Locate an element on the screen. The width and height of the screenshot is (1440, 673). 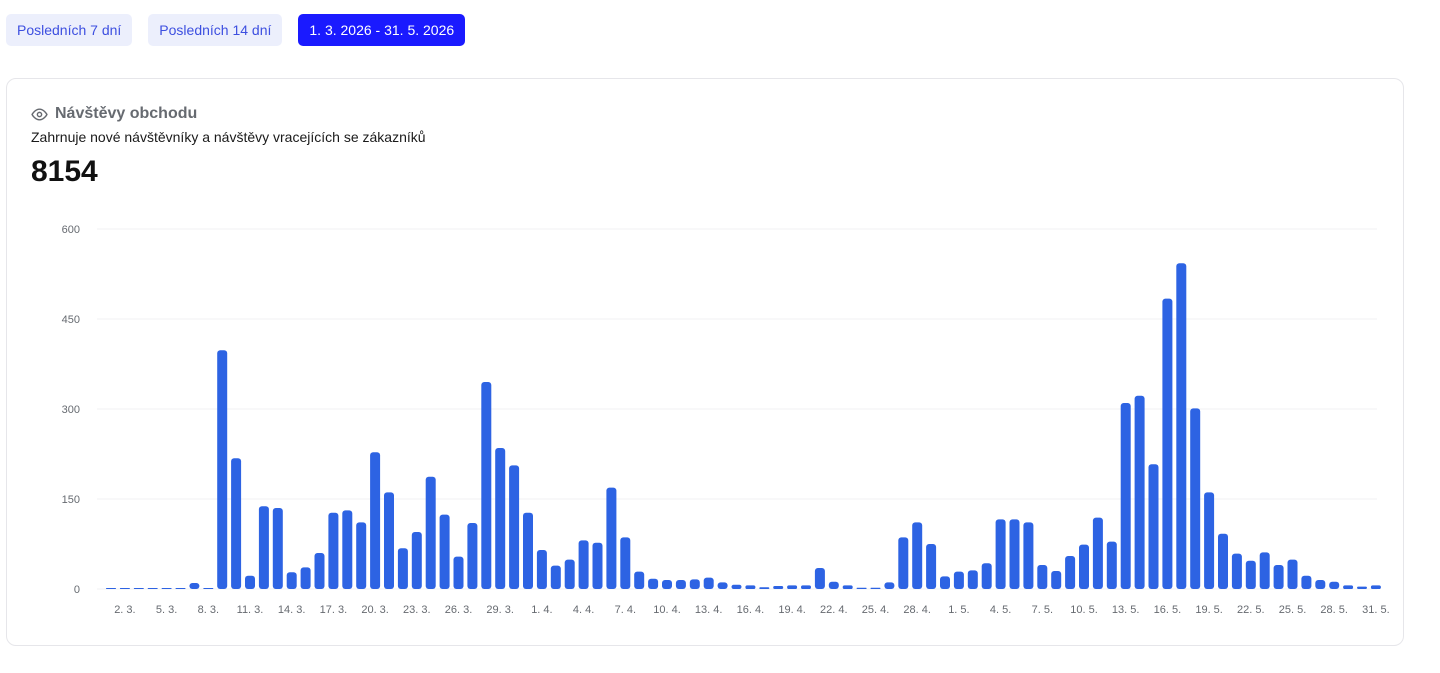
x-tick-label: 28. 5. is located at coordinates (1334, 610).